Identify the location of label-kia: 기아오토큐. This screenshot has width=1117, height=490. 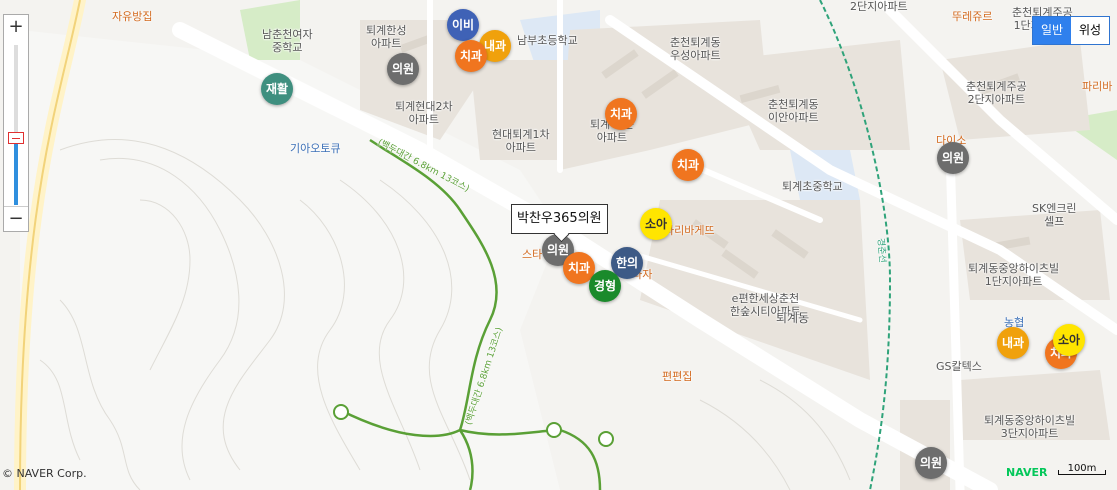
(315, 148).